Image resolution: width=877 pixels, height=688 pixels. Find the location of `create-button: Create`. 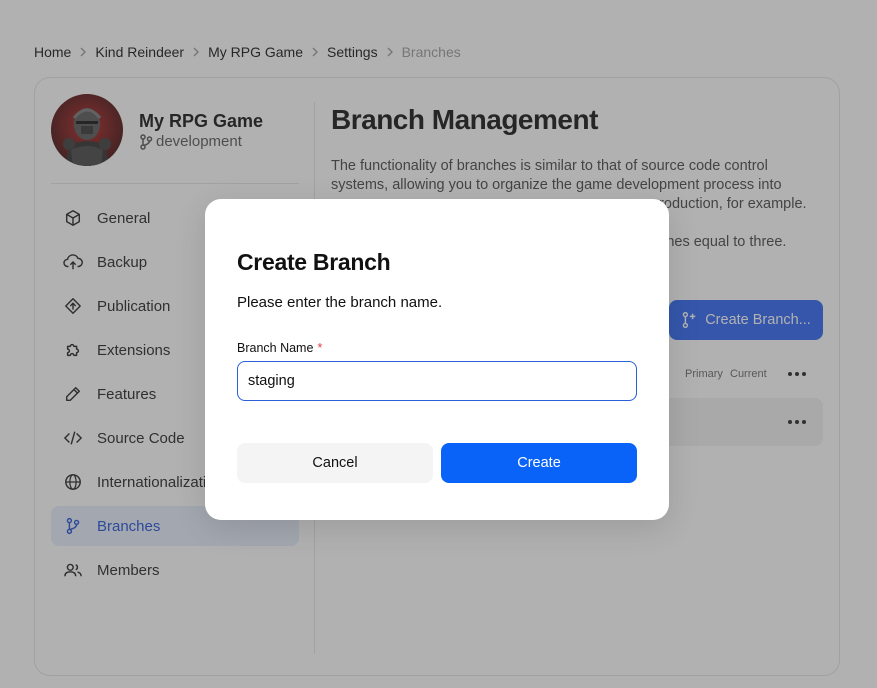

create-button: Create is located at coordinates (539, 463).